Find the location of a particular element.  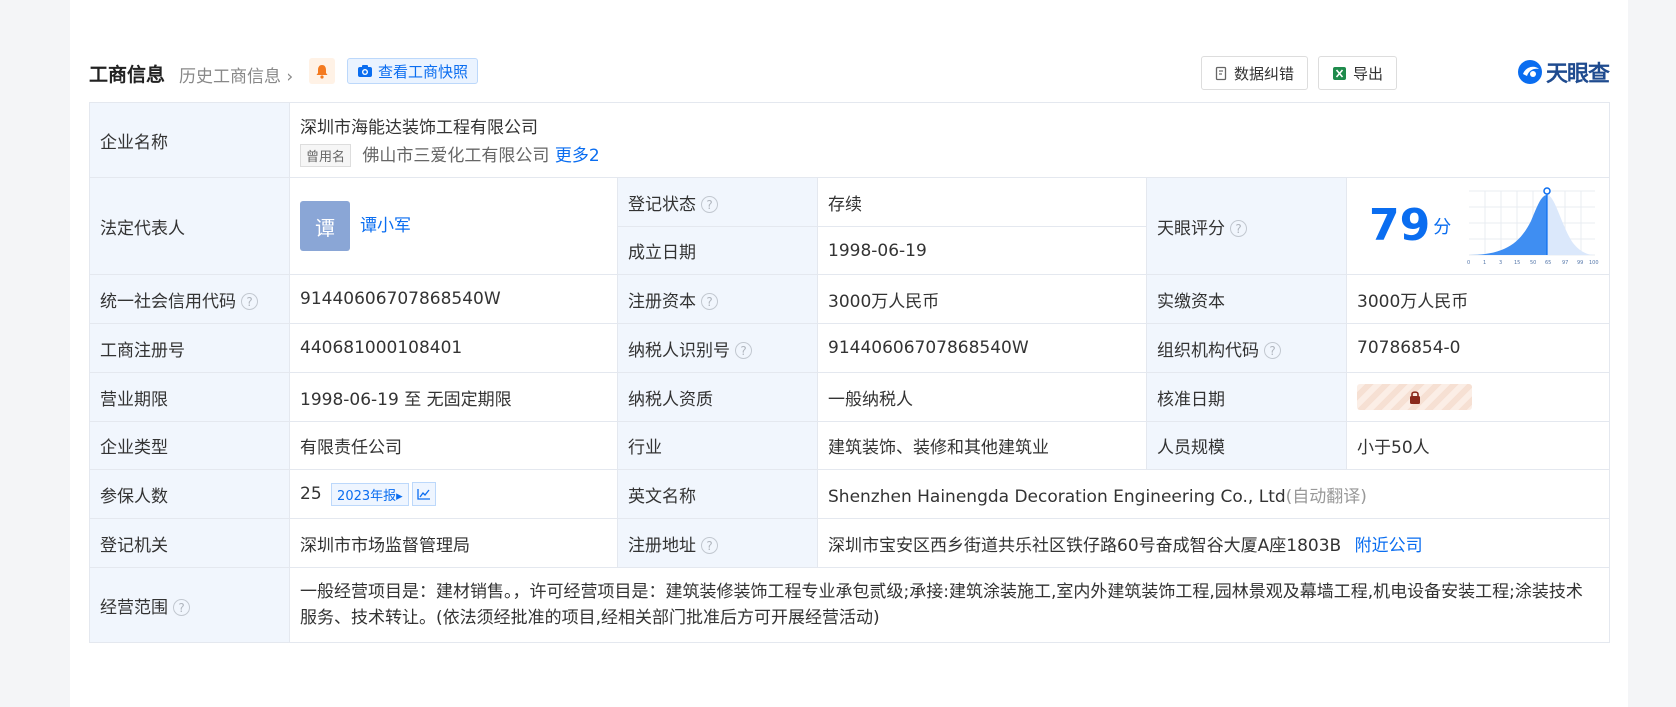

chart-tick: 0 is located at coordinates (1468, 263).